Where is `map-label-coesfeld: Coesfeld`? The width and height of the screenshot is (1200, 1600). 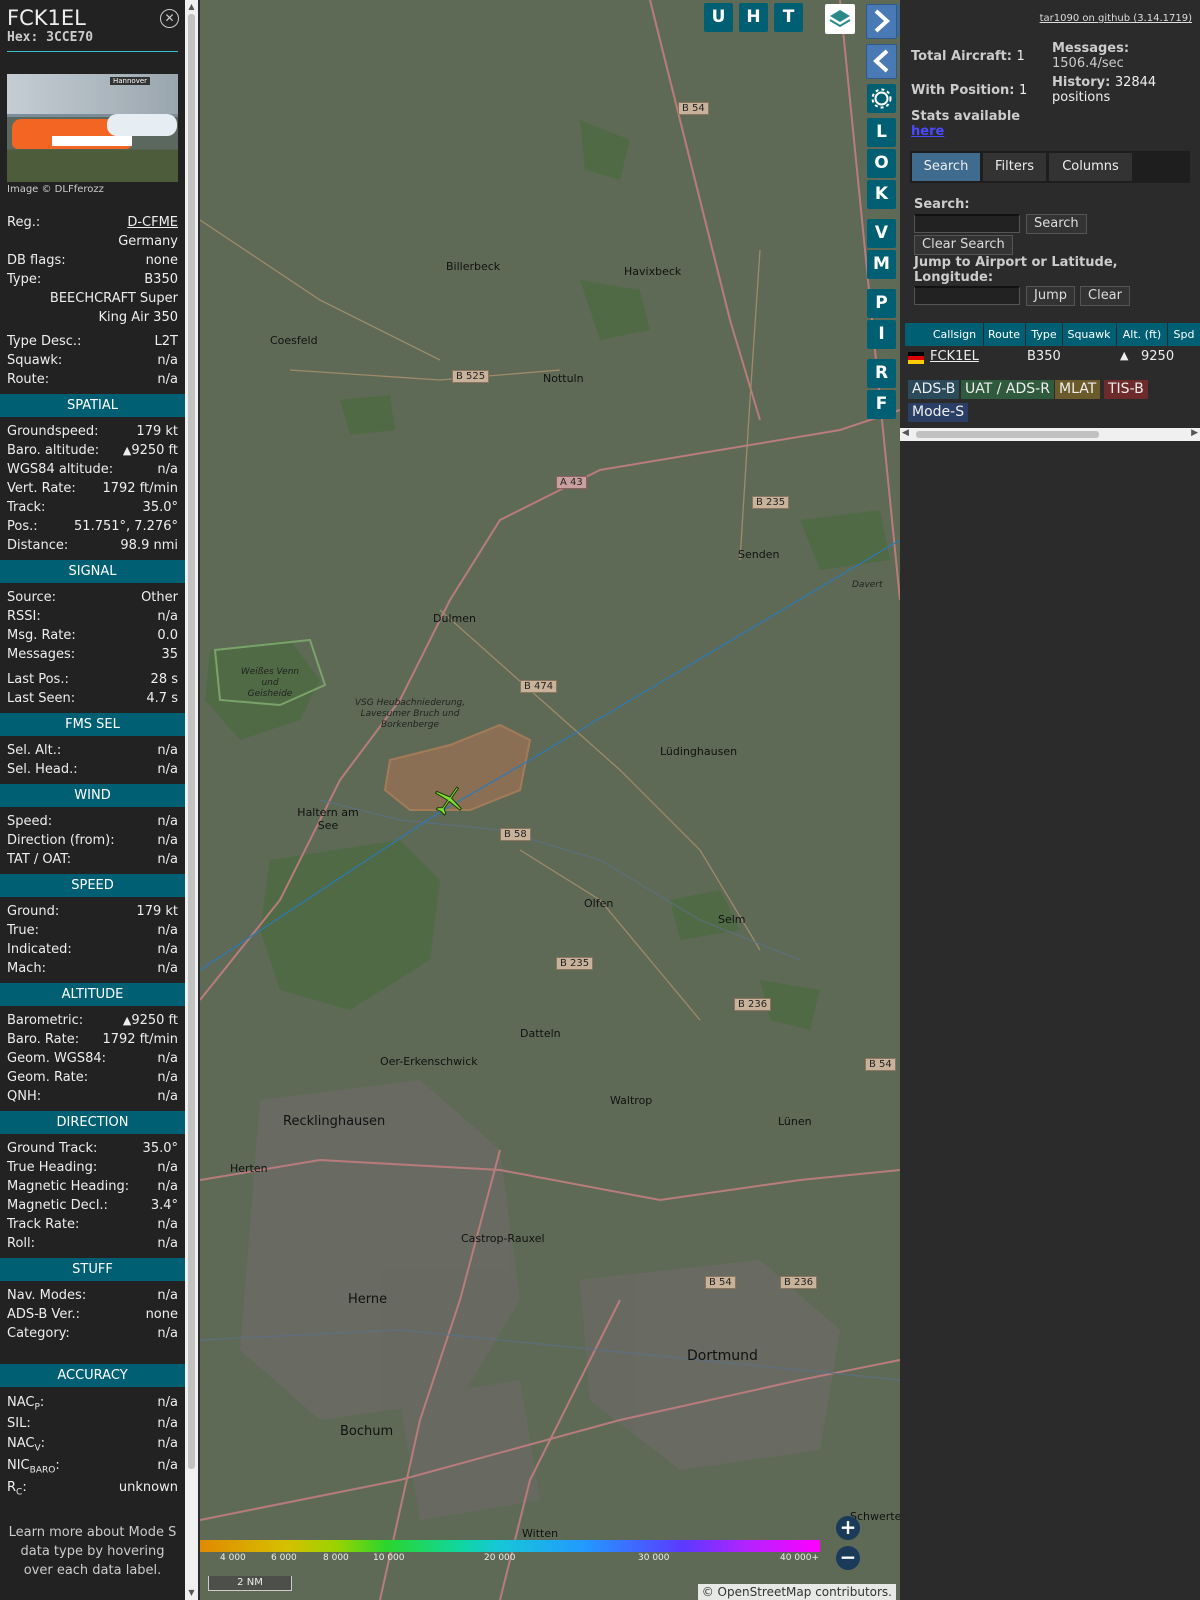
map-label-coesfeld: Coesfeld is located at coordinates (294, 340).